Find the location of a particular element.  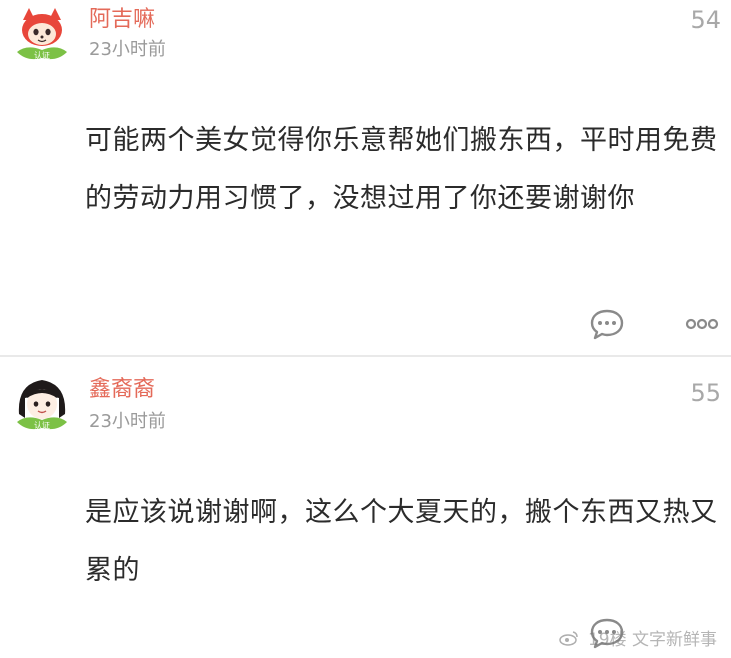

username: 鑫裔裔 is located at coordinates (122, 390).